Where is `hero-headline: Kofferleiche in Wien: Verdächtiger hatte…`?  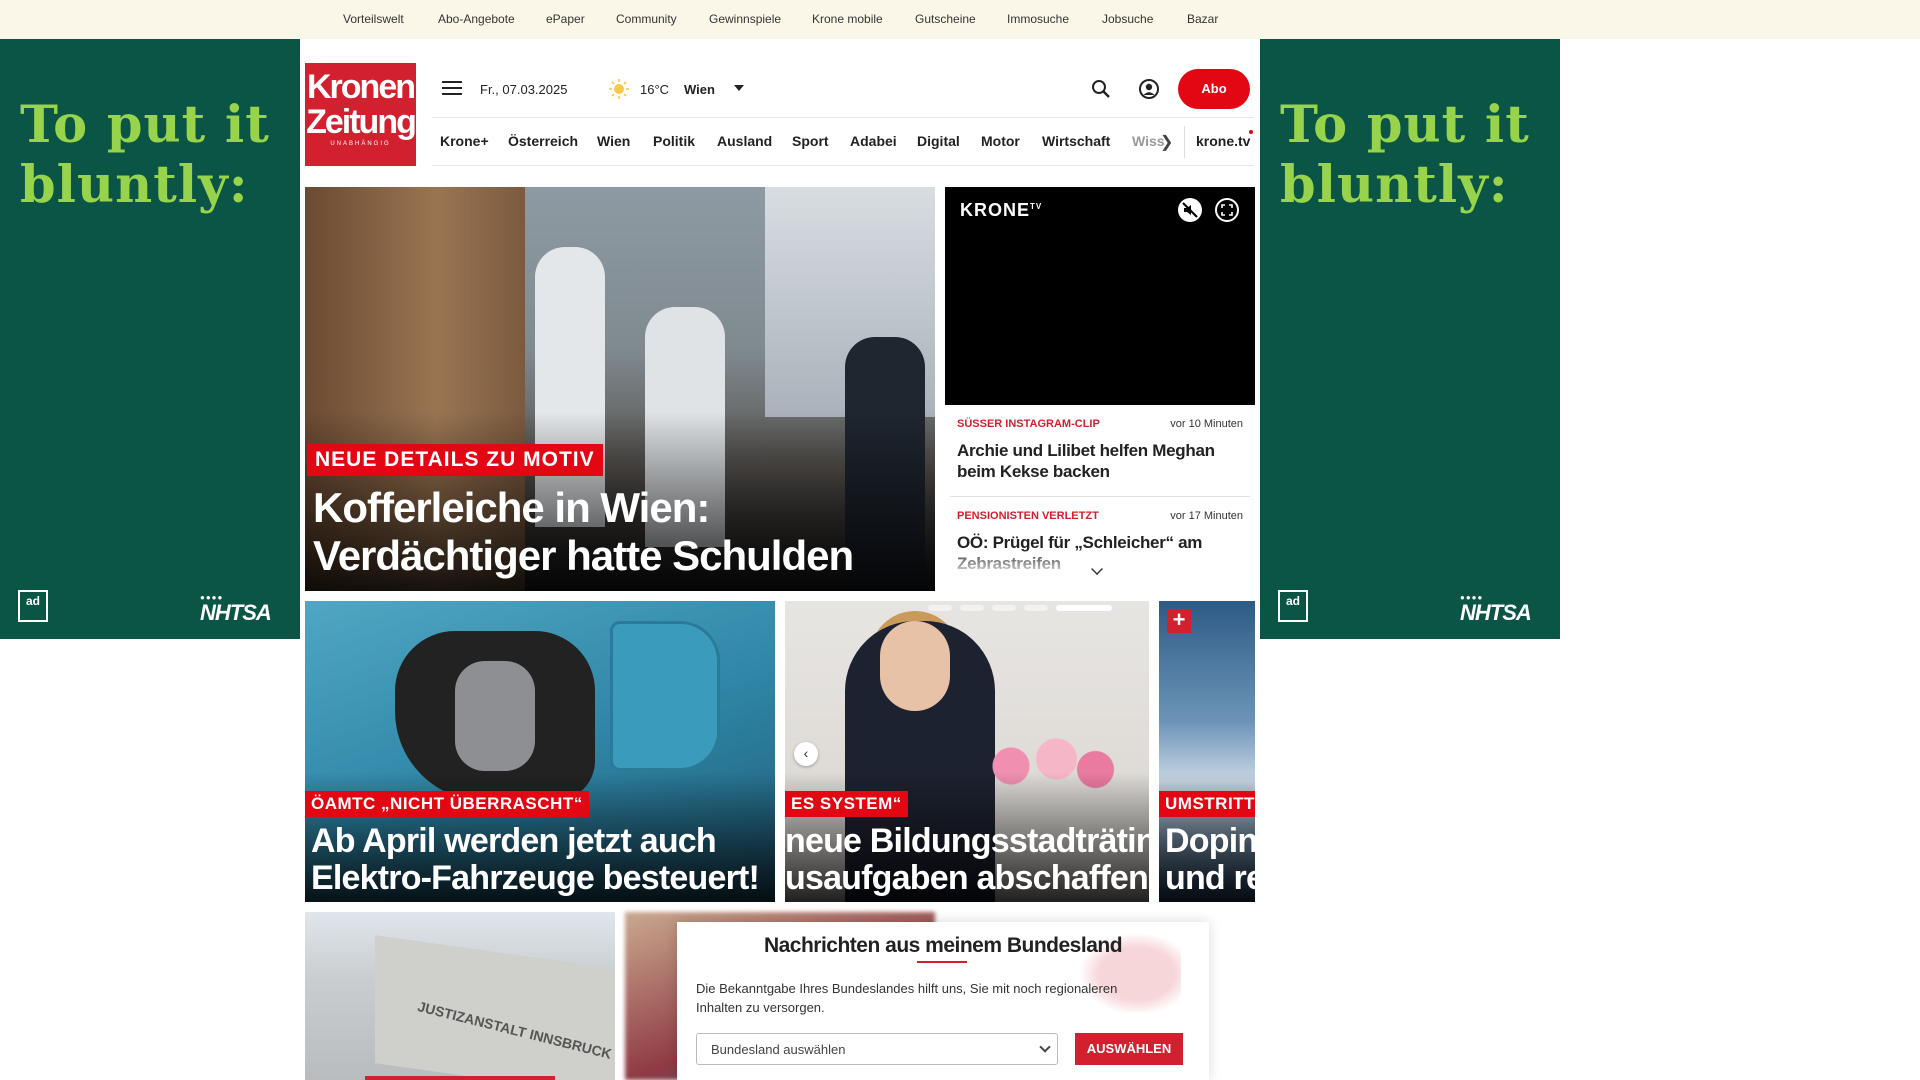
hero-headline: Kofferleiche in Wien: Verdächtiger hatte… is located at coordinates (618, 532).